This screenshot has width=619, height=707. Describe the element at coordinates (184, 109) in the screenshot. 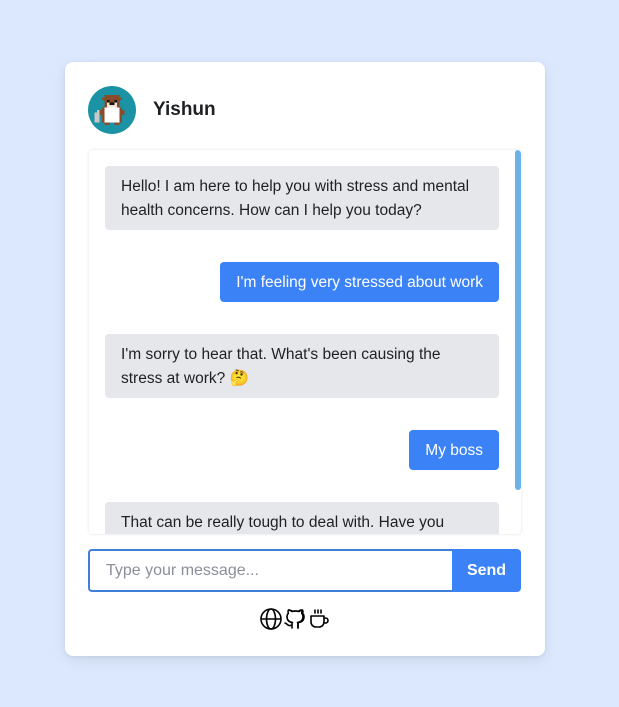

I see `chat-partner-name: Yishun` at that location.